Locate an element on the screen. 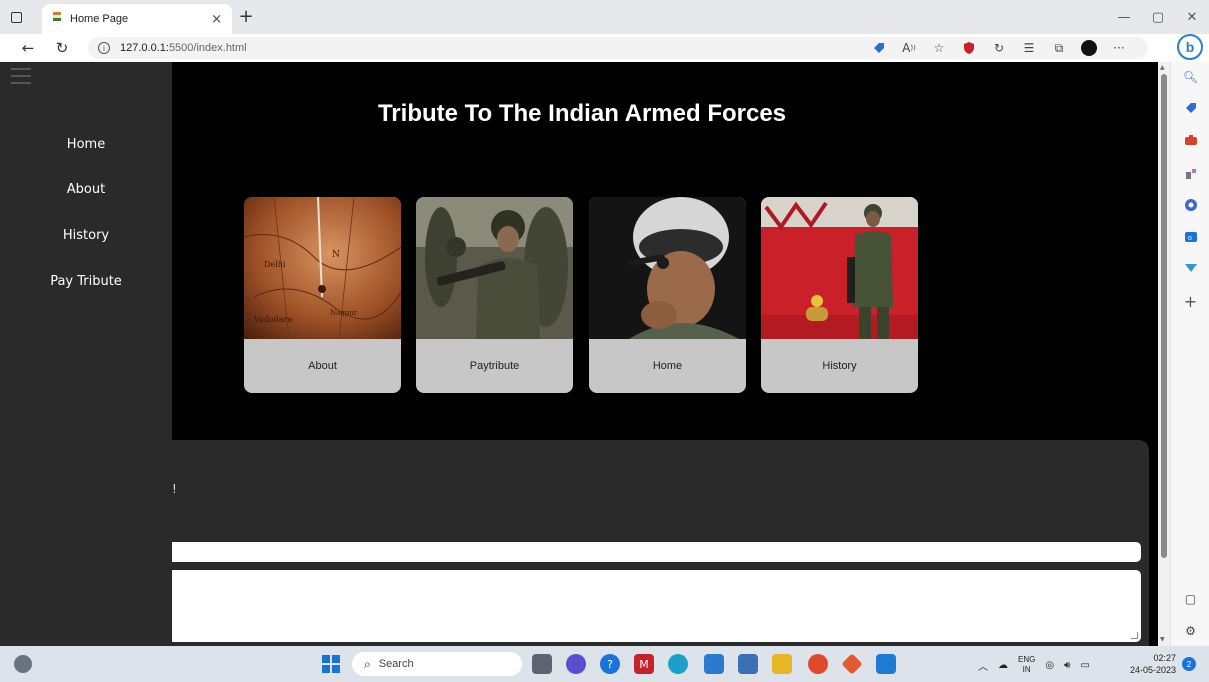 The width and height of the screenshot is (1209, 682). edge-browser-icon is located at coordinates (678, 664).